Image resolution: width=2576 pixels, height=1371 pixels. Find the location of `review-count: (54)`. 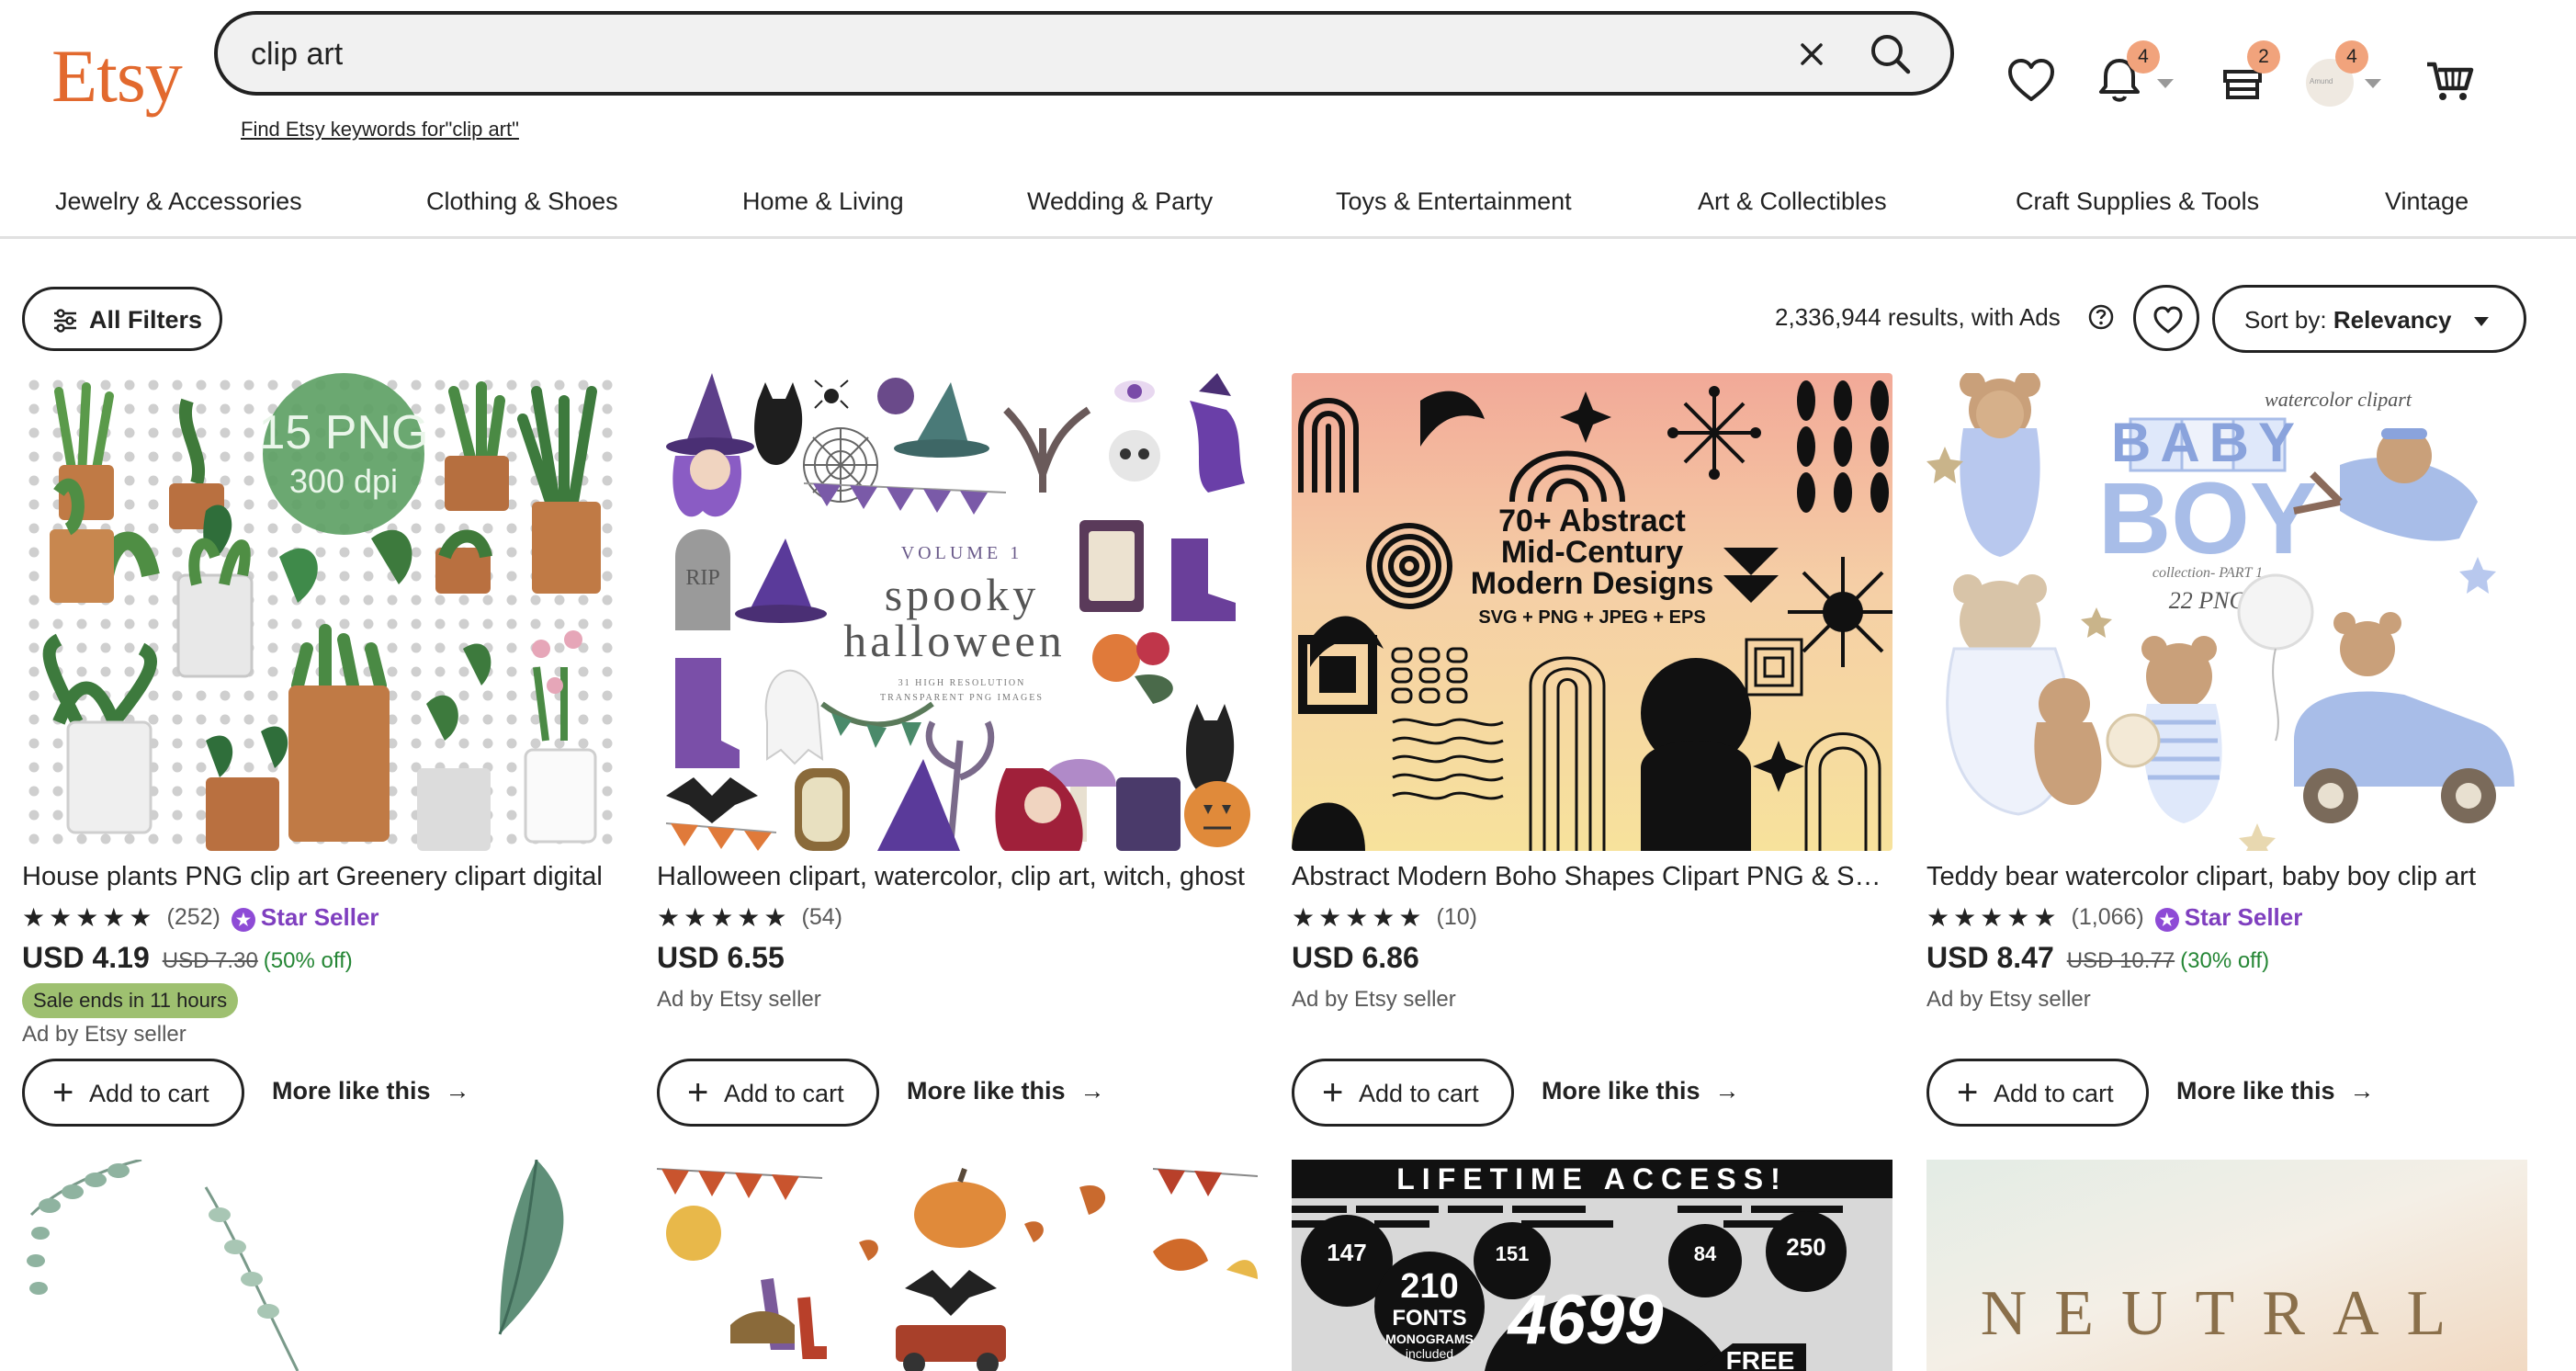

review-count: (54) is located at coordinates (821, 917).